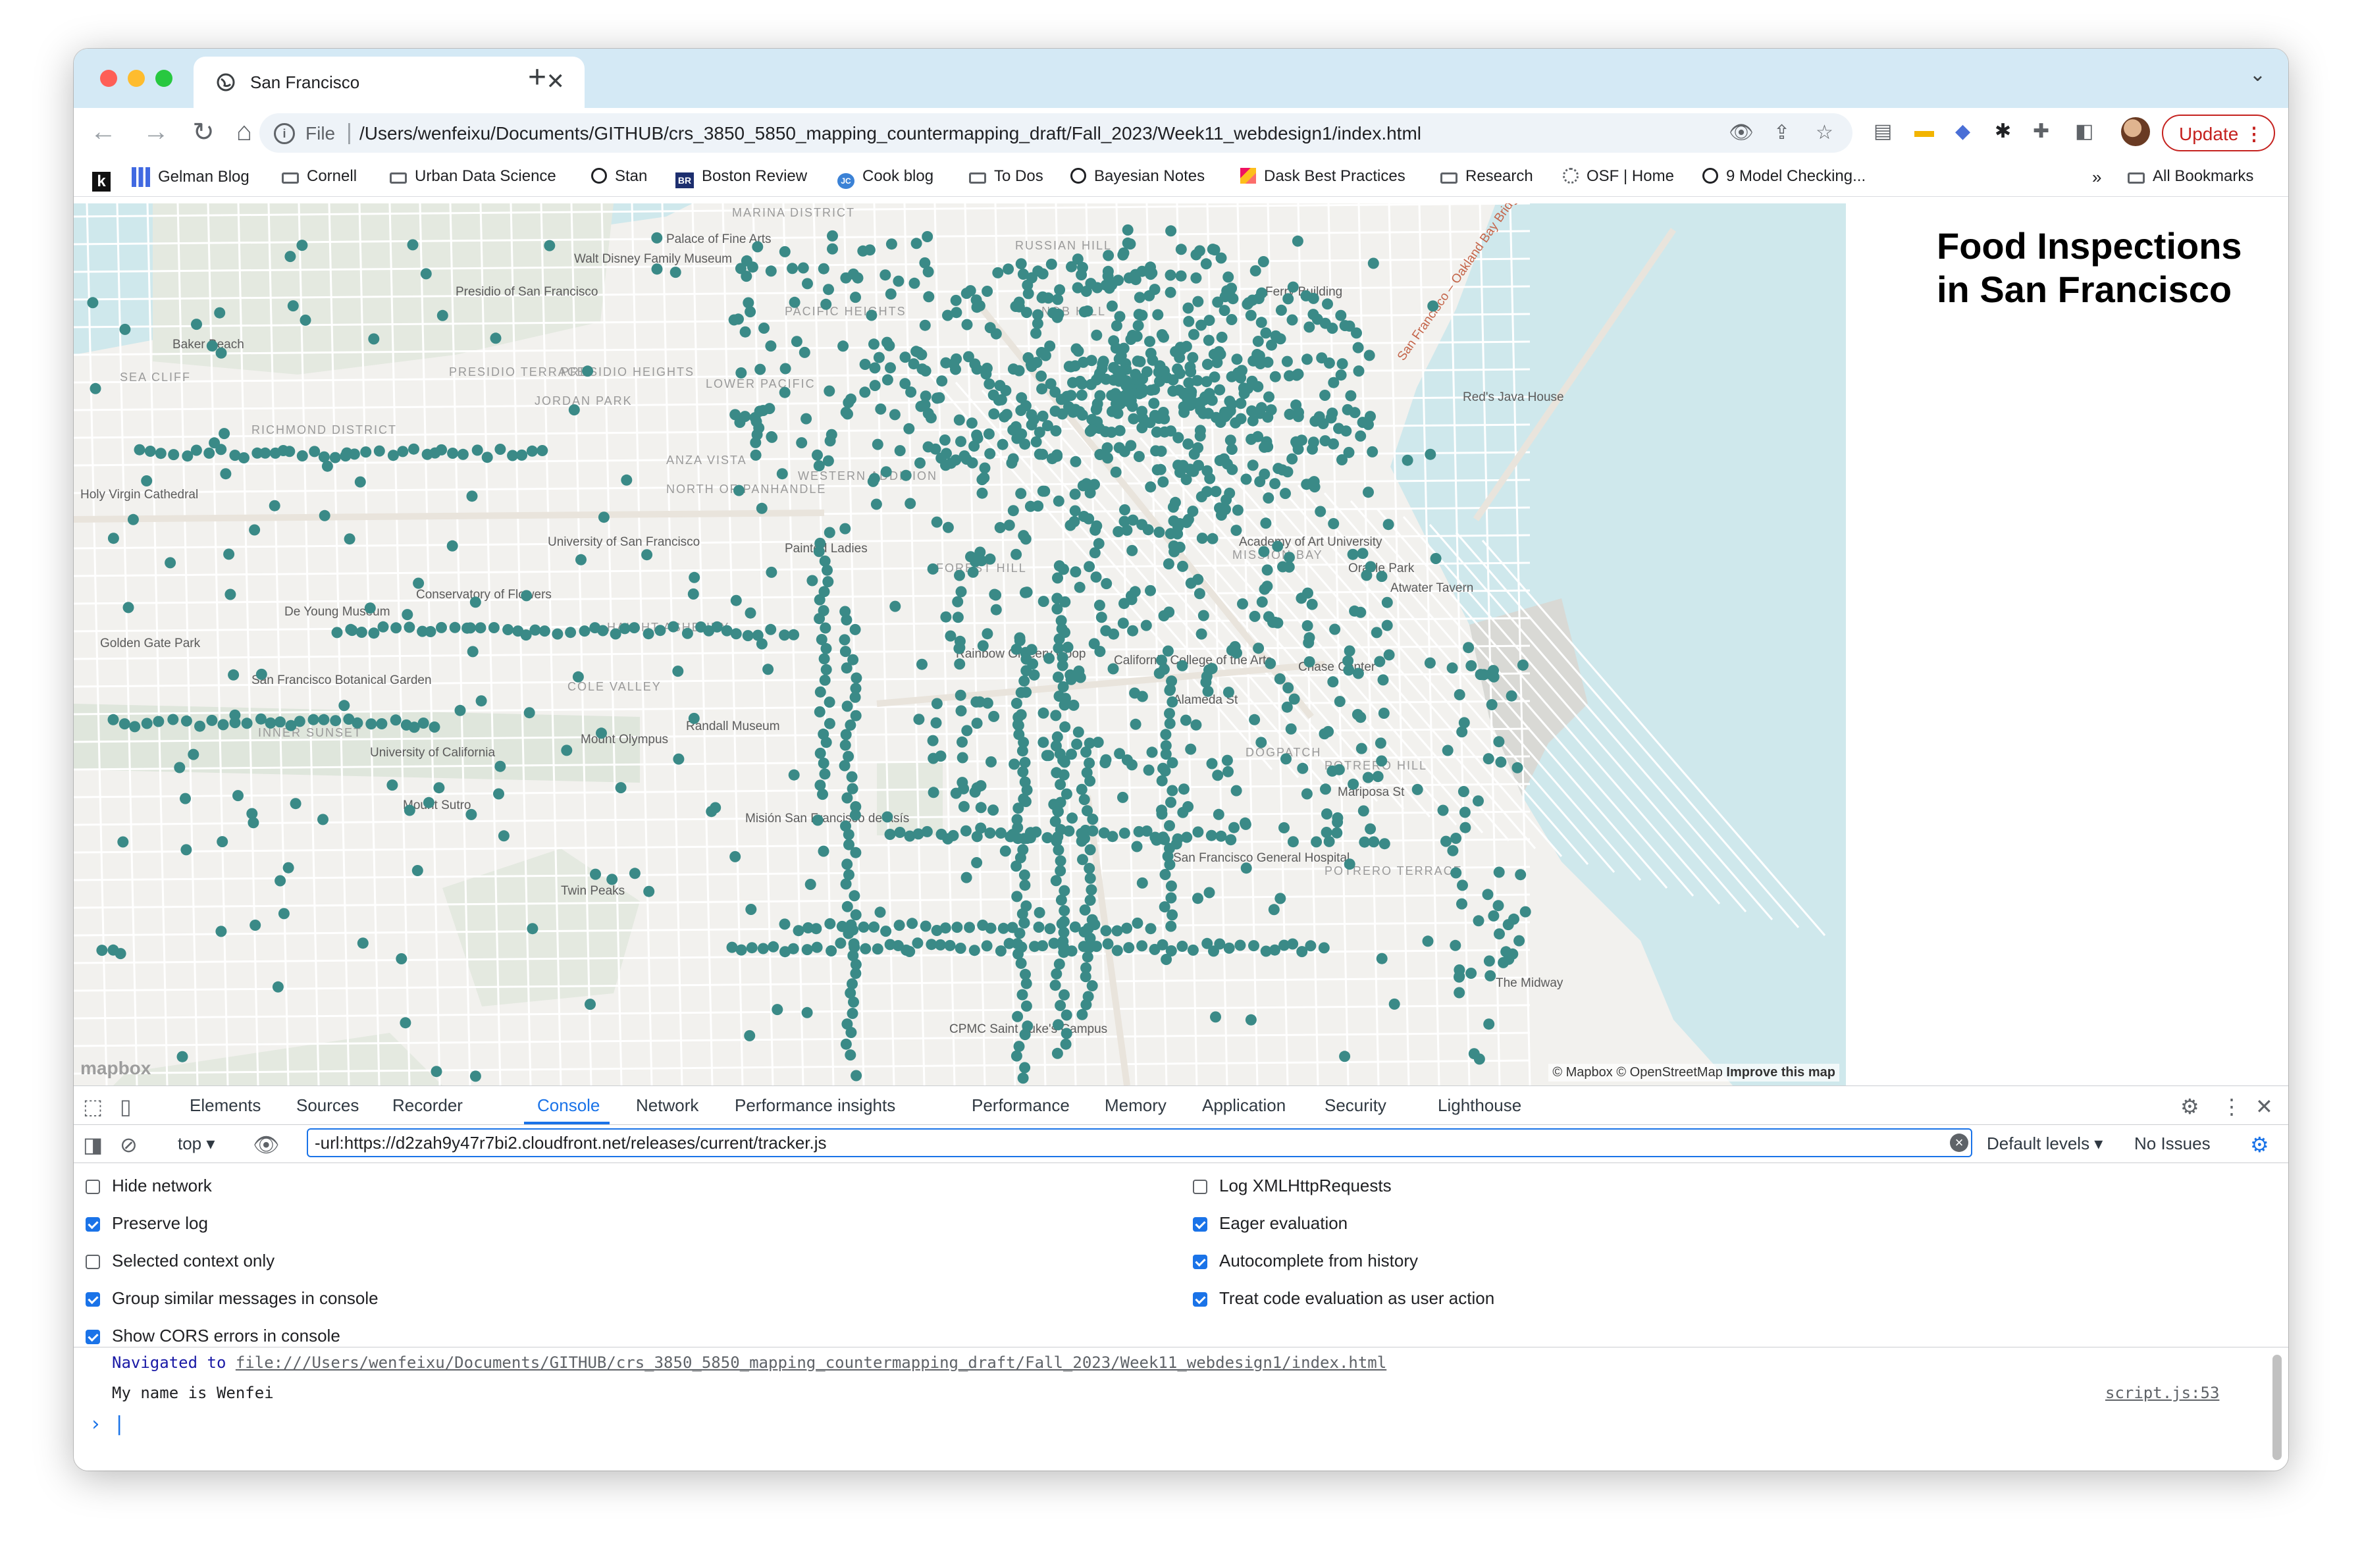 The image size is (2362, 1568). Describe the element at coordinates (213, 1336) in the screenshot. I see `option-show-cors-errors: Show CORS errors in console` at that location.